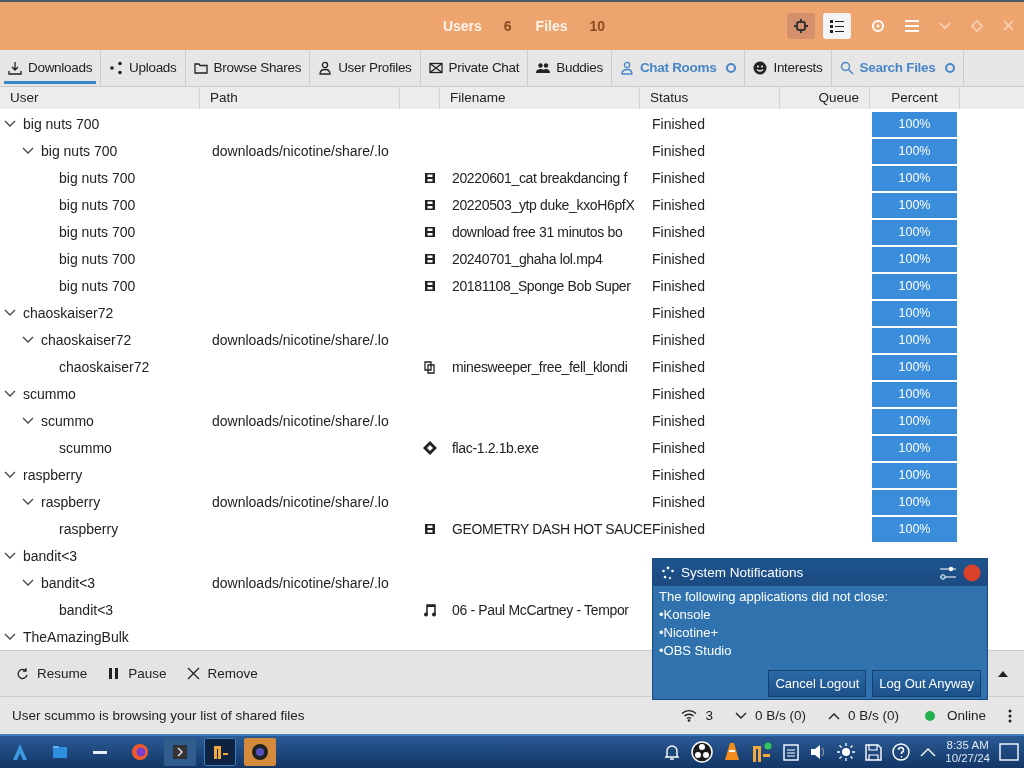 The height and width of the screenshot is (768, 1024). I want to click on dialog-button: Log Out Anyway, so click(926, 683).